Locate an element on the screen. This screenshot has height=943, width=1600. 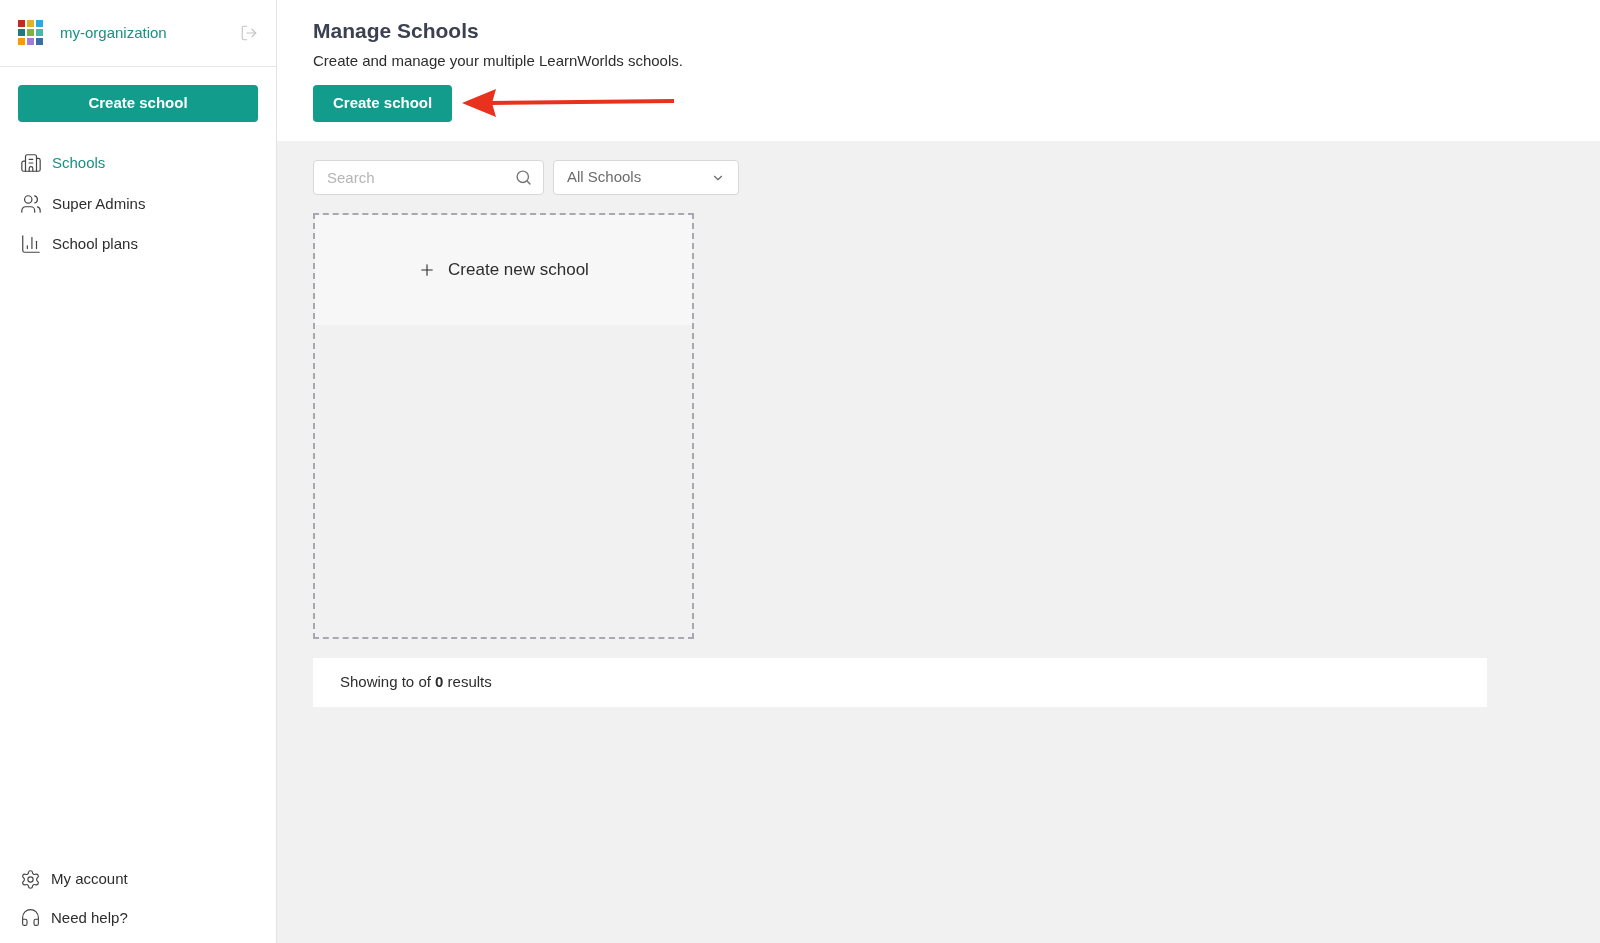
page-title: Manage Schools is located at coordinates (396, 31).